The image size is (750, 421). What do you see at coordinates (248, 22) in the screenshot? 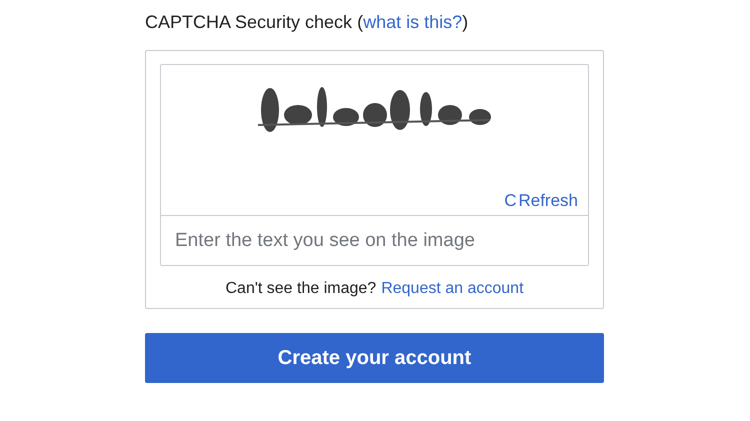
I see `label-text: CAPTCHA Security check` at bounding box center [248, 22].